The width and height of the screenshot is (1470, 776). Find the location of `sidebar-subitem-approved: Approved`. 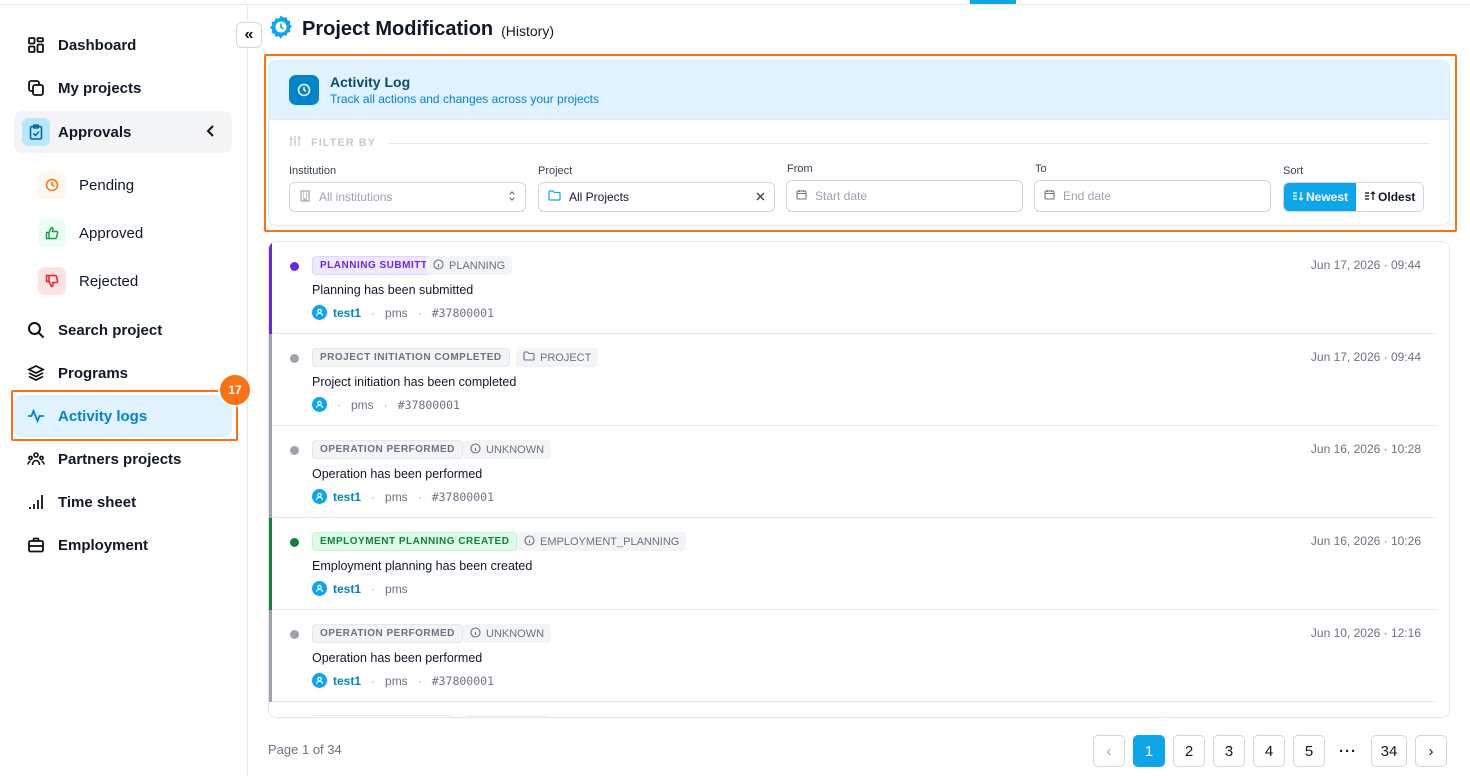

sidebar-subitem-approved: Approved is located at coordinates (135, 233).